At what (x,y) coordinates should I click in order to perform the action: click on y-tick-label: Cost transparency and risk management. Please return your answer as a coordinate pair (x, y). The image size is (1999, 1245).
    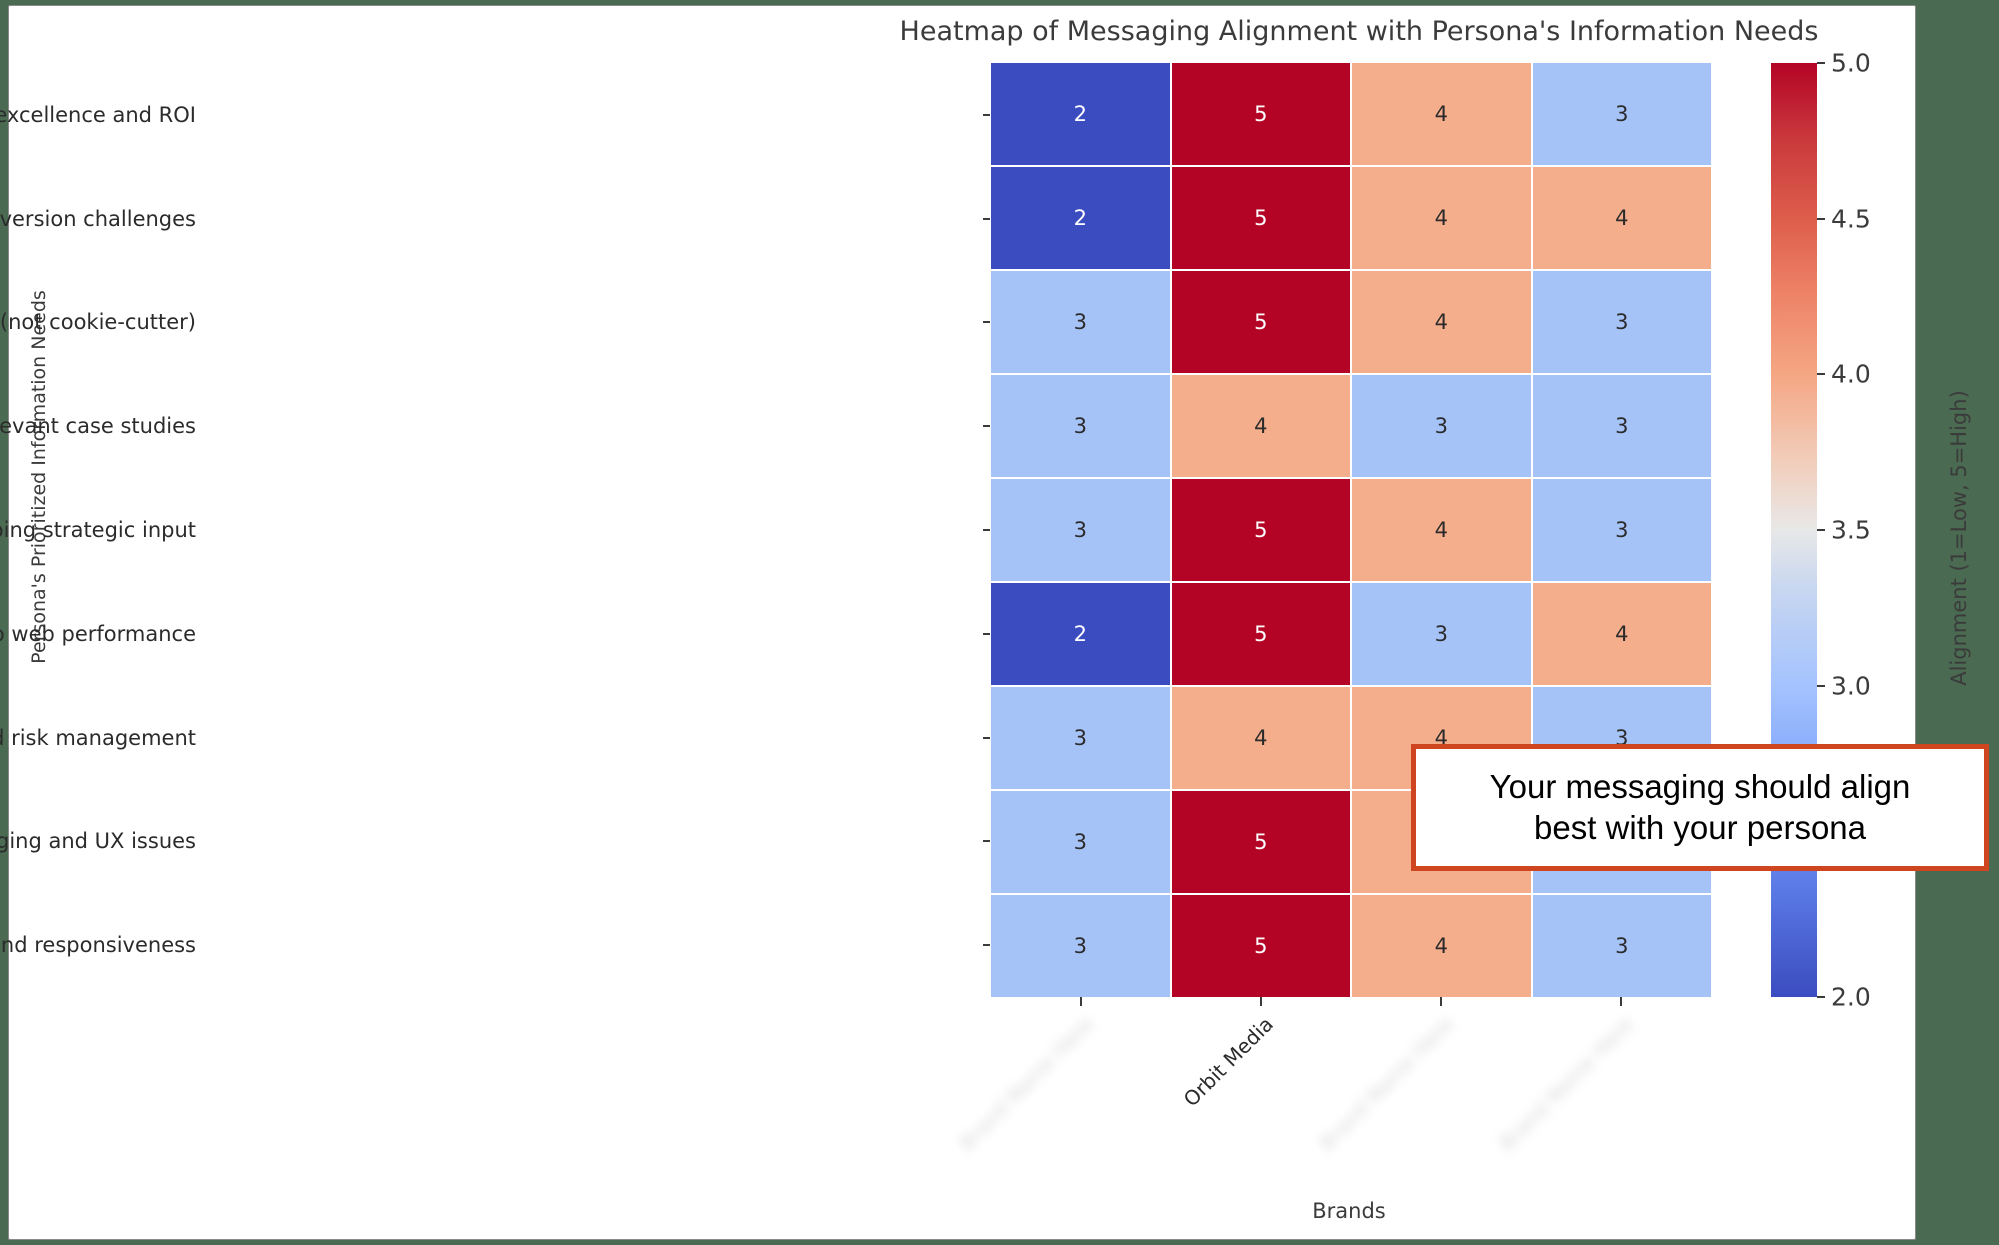
    Looking at the image, I should click on (98, 737).